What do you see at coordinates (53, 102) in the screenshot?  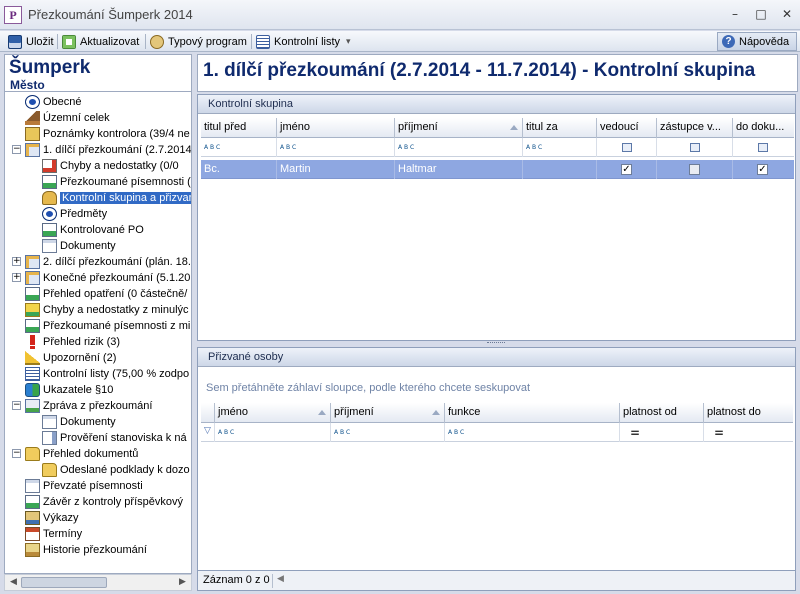 I see `tree-item: Obecné` at bounding box center [53, 102].